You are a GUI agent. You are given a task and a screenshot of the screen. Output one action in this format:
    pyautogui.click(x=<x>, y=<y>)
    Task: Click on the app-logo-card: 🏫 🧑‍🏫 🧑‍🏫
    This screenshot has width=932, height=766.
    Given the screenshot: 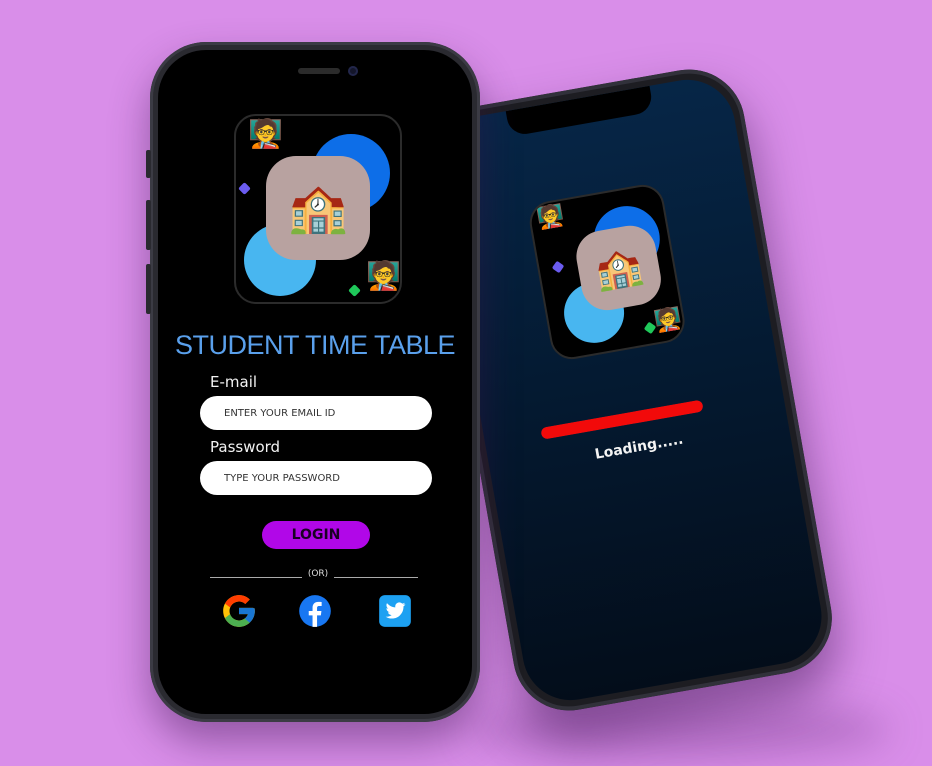 What is the action you would take?
    pyautogui.click(x=318, y=209)
    